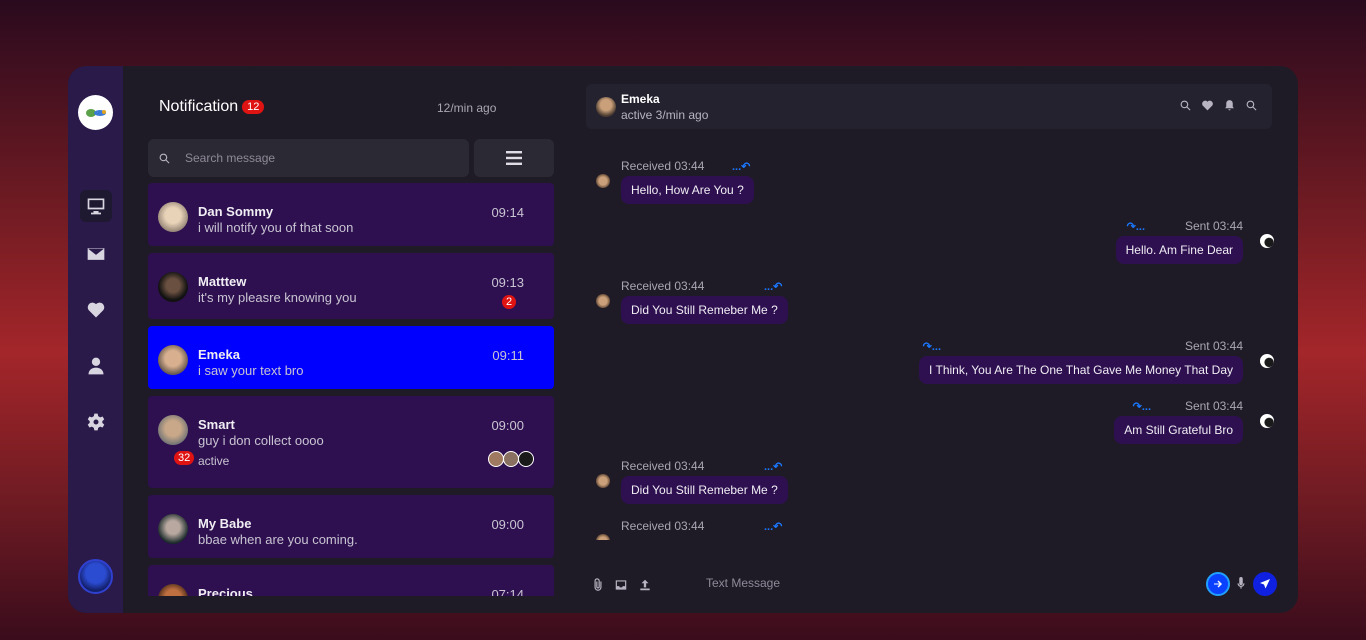 This screenshot has height=640, width=1366. I want to click on contact-name: Matttew, so click(222, 281).